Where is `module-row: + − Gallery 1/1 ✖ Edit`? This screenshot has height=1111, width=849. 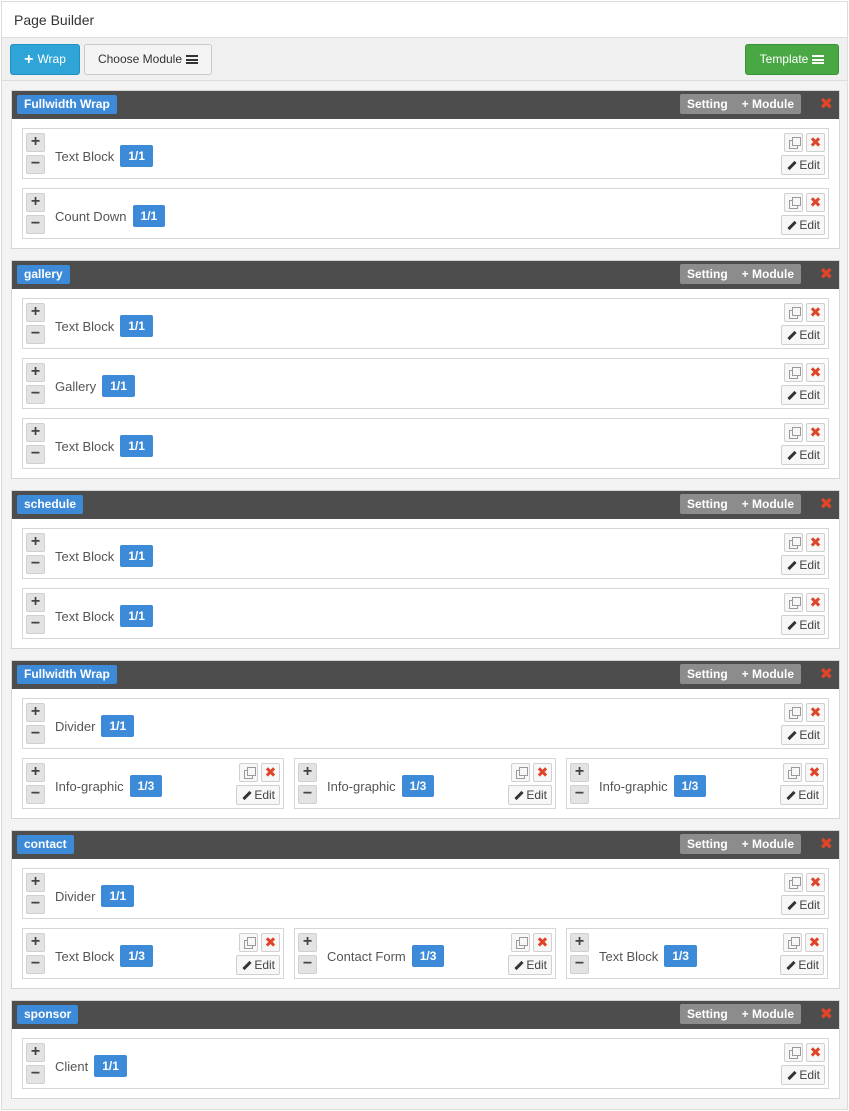 module-row: + − Gallery 1/1 ✖ Edit is located at coordinates (425, 383).